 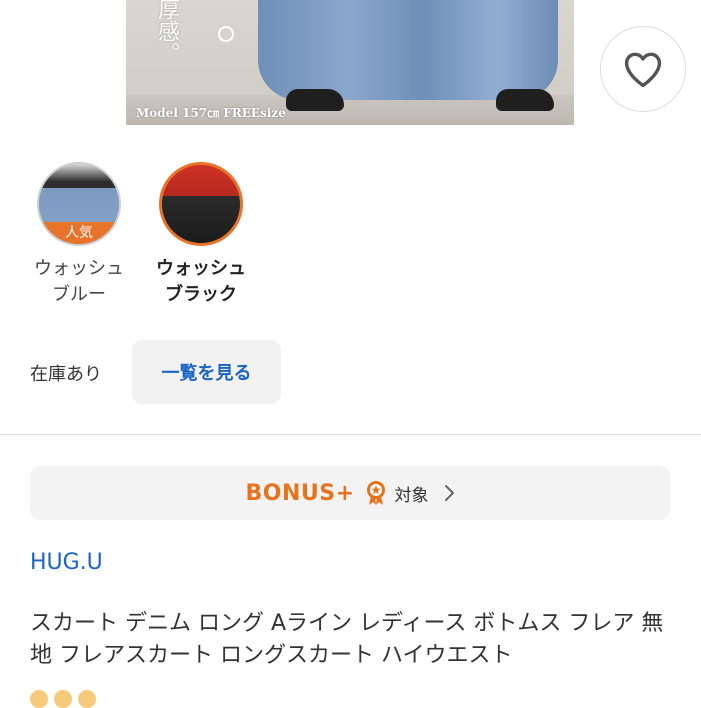 I want to click on bonus-target-label: 対象, so click(x=411, y=495).